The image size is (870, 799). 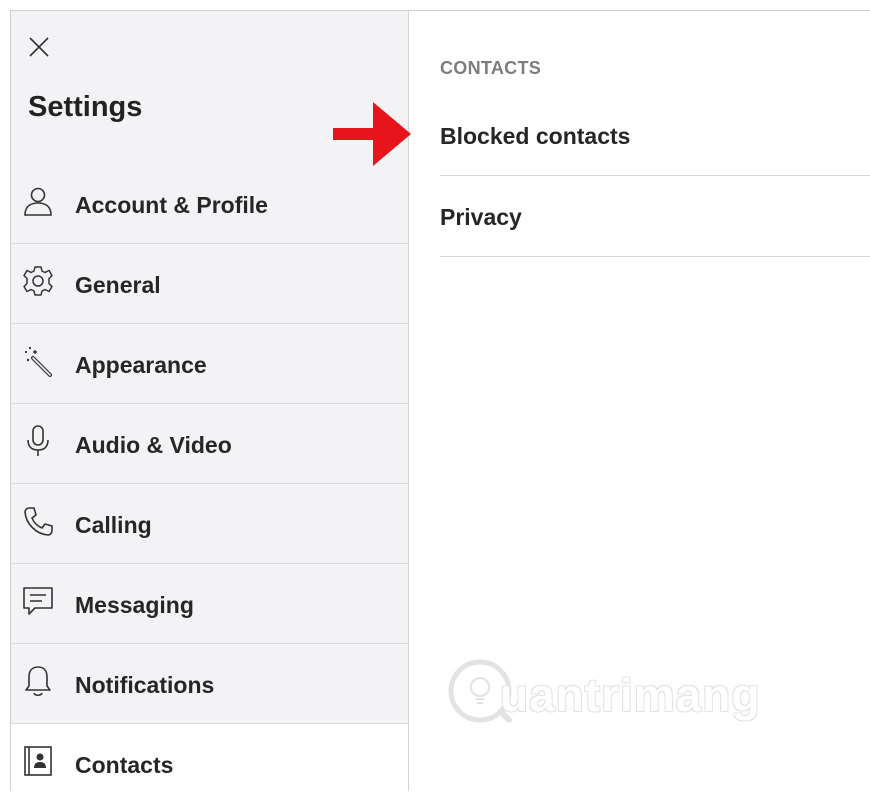 I want to click on privacy-row: Privacy, so click(x=655, y=216).